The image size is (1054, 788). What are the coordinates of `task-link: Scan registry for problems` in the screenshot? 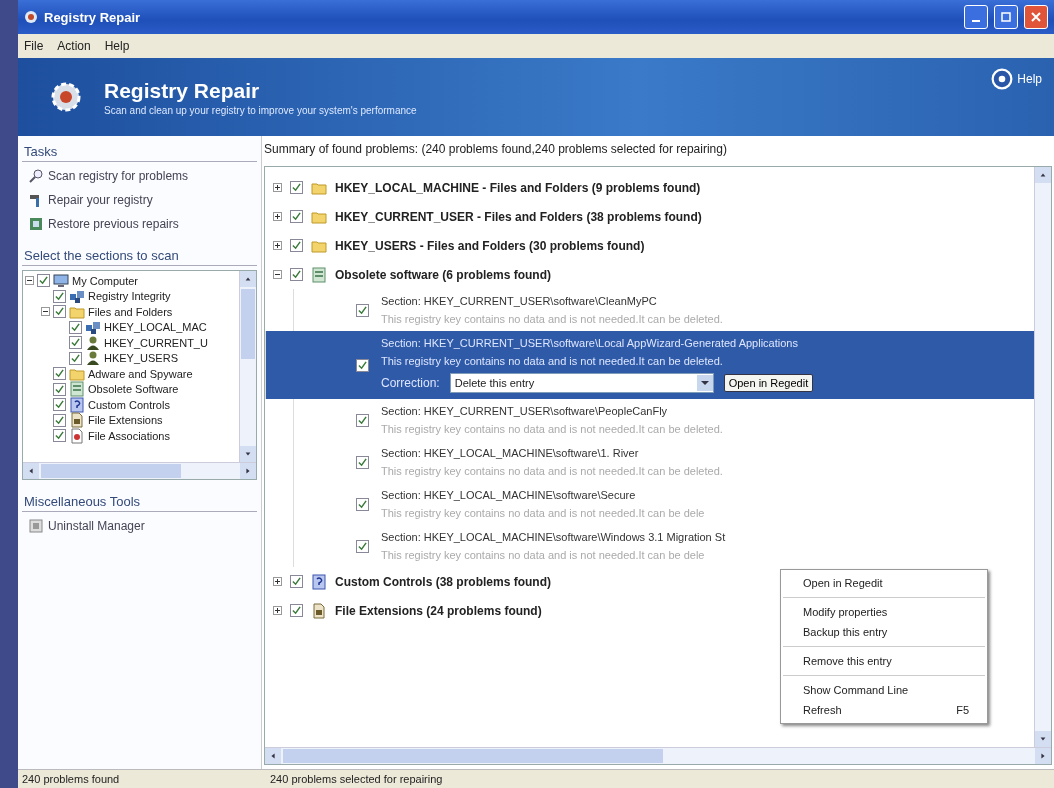 It's located at (118, 176).